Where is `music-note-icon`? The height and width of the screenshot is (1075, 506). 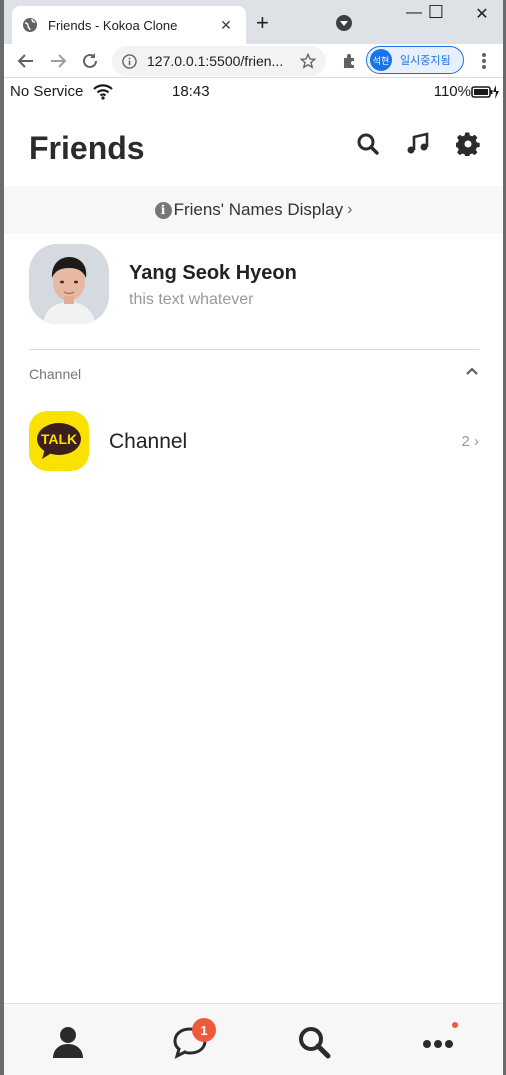
music-note-icon is located at coordinates (418, 144).